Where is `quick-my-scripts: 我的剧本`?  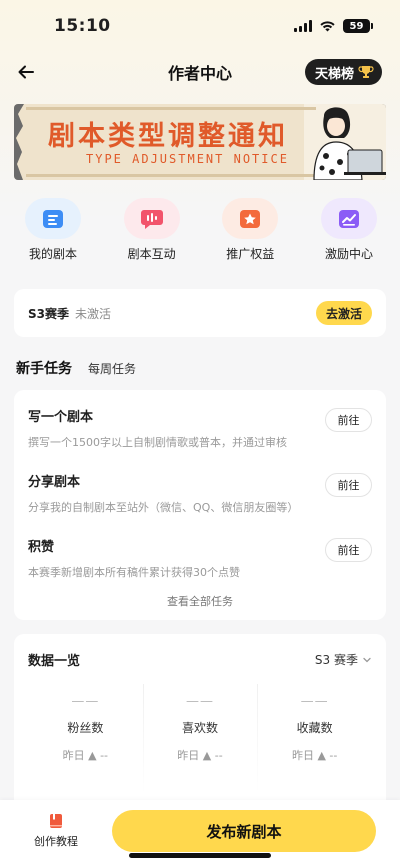 quick-my-scripts: 我的剧本 is located at coordinates (53, 230).